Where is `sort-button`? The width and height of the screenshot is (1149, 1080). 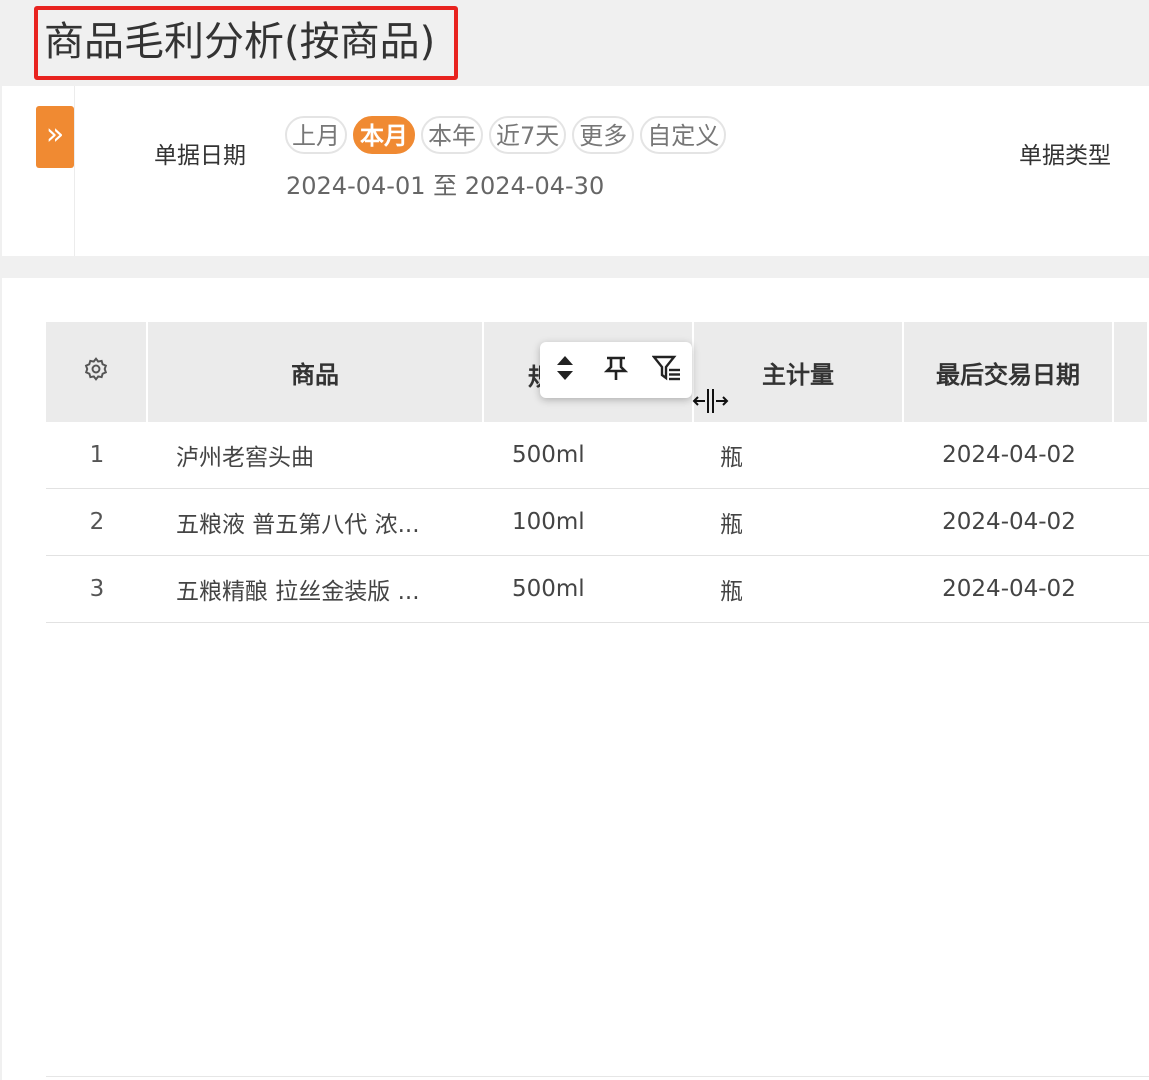
sort-button is located at coordinates (565, 370).